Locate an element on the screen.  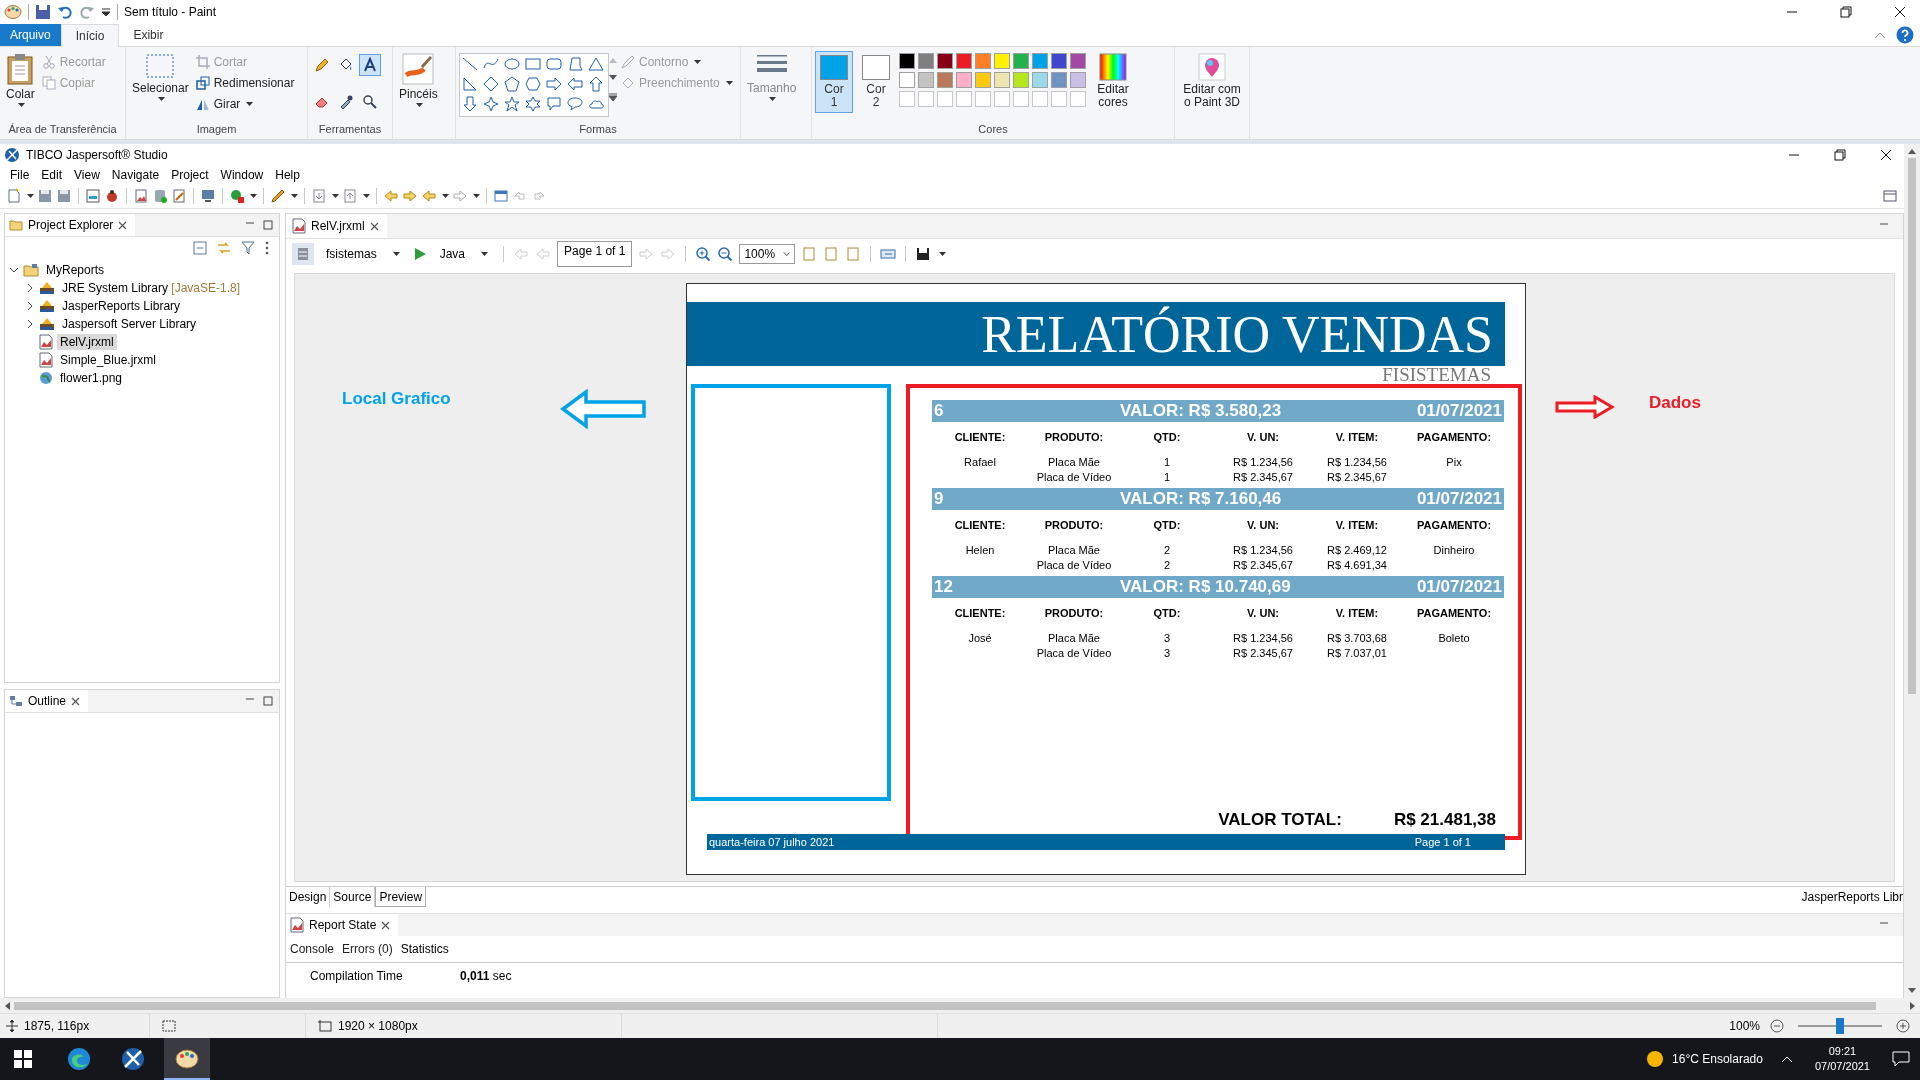
tree-item: MyReports is located at coordinates (75, 270).